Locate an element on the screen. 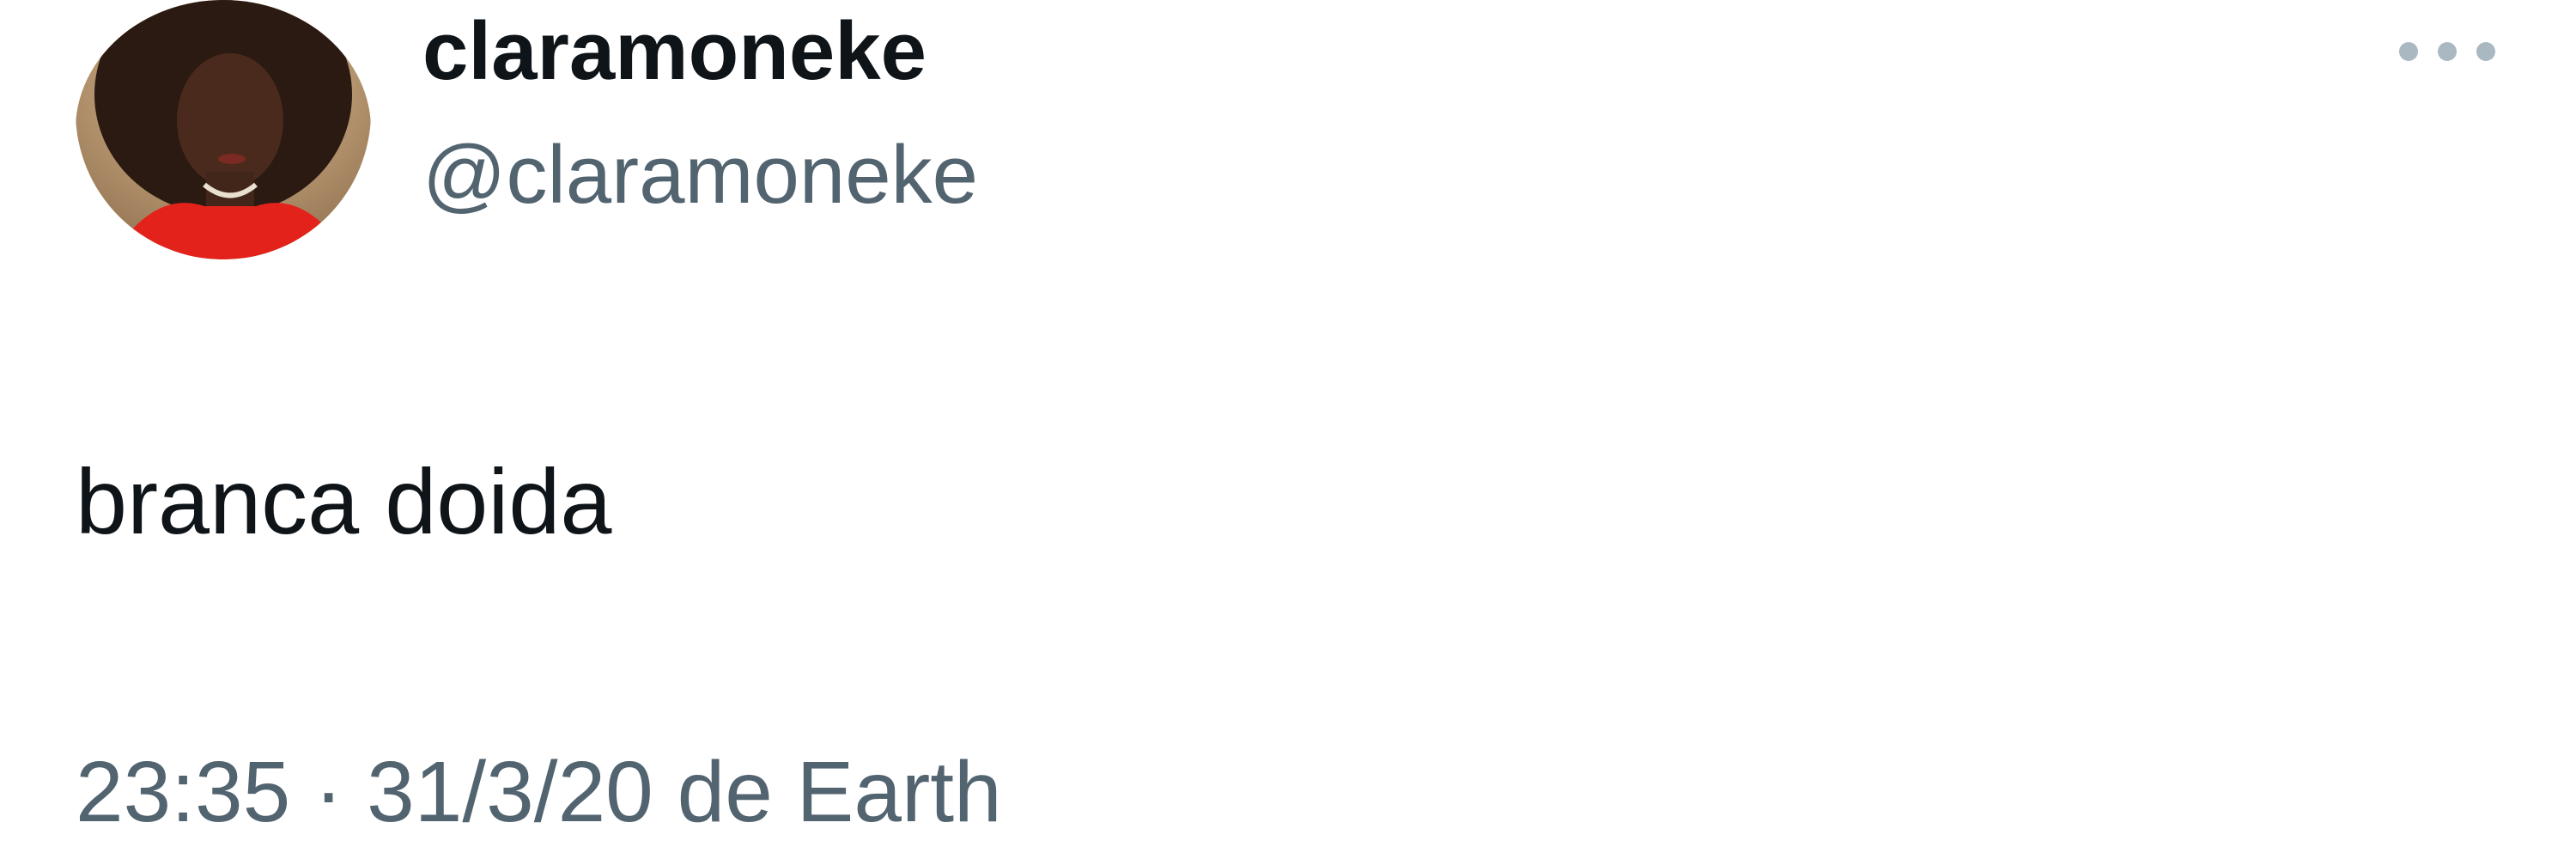 This screenshot has width=2576, height=859. tweet-metadata: 23:35 · 31/3/20 de Earth is located at coordinates (539, 792).